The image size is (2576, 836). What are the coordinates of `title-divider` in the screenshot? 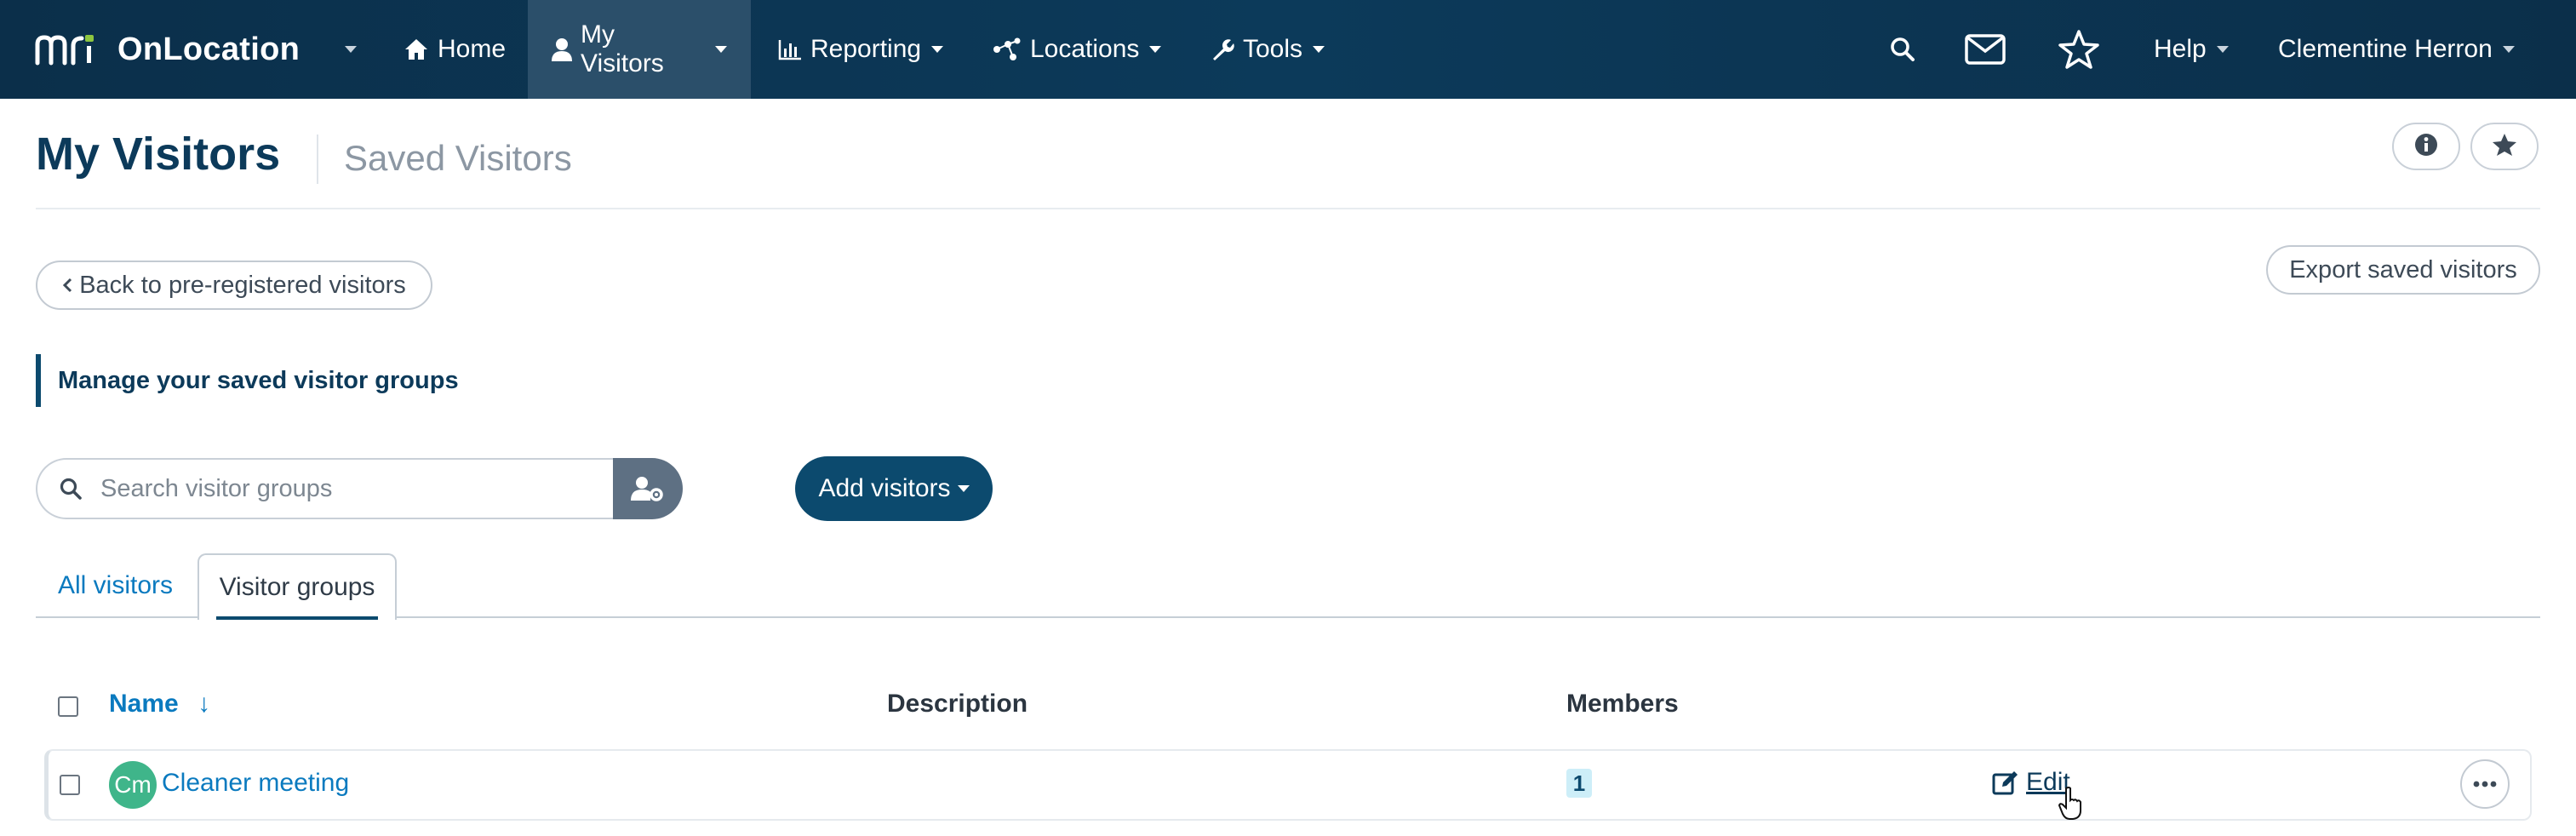 It's located at (318, 159).